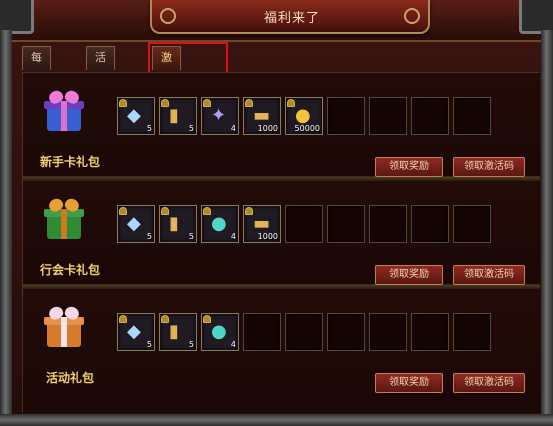  I want to click on feather-icon: ✦, so click(219, 115).